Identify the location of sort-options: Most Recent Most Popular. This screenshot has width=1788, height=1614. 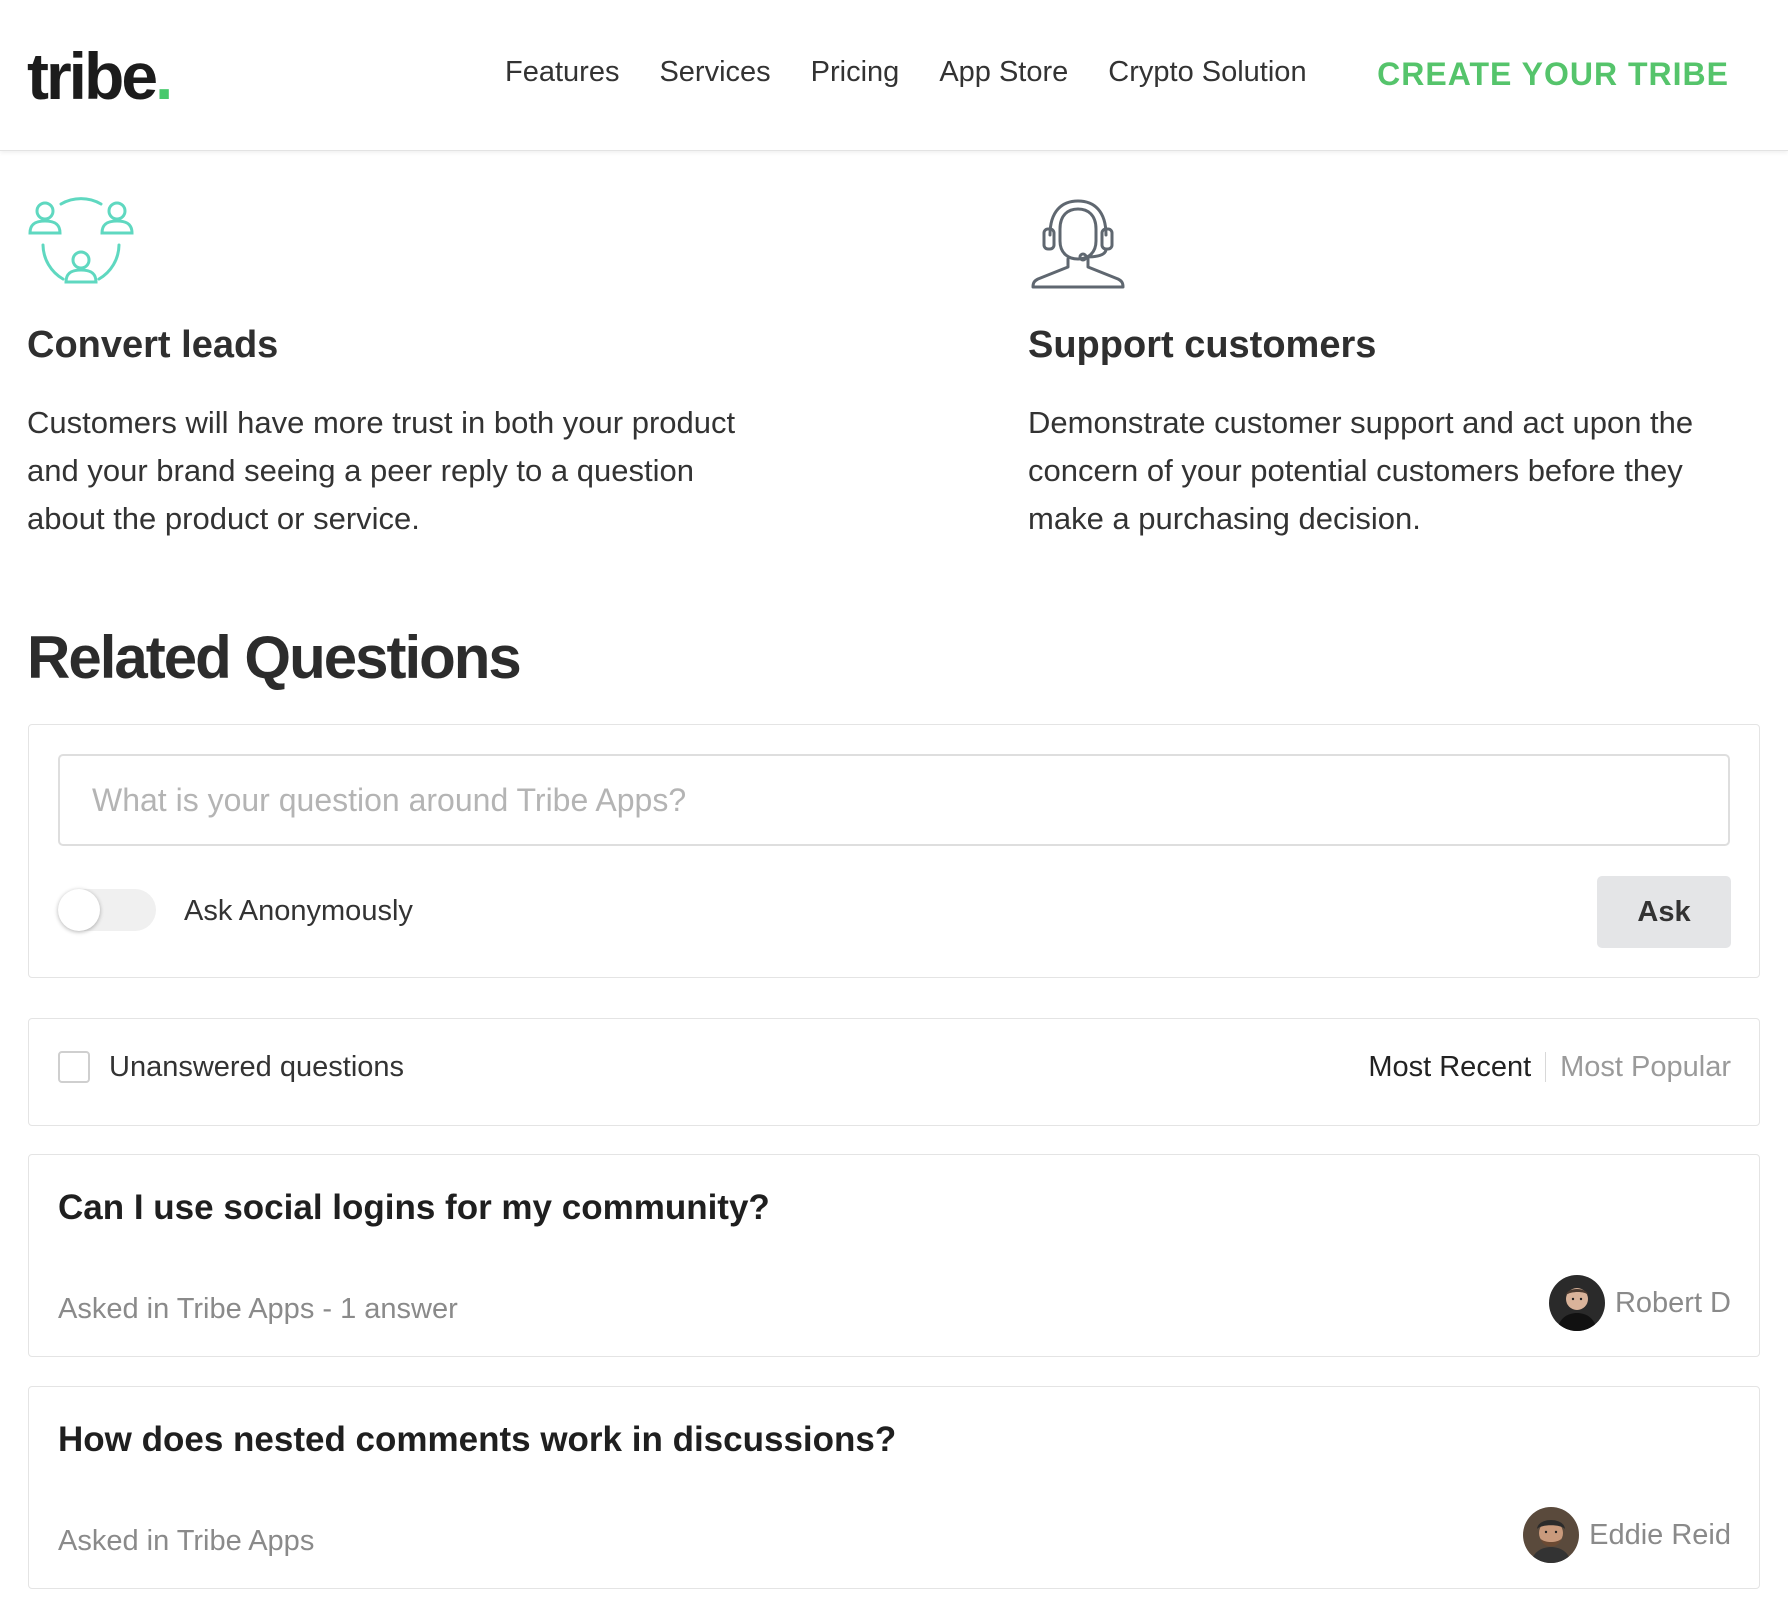
(1549, 1067).